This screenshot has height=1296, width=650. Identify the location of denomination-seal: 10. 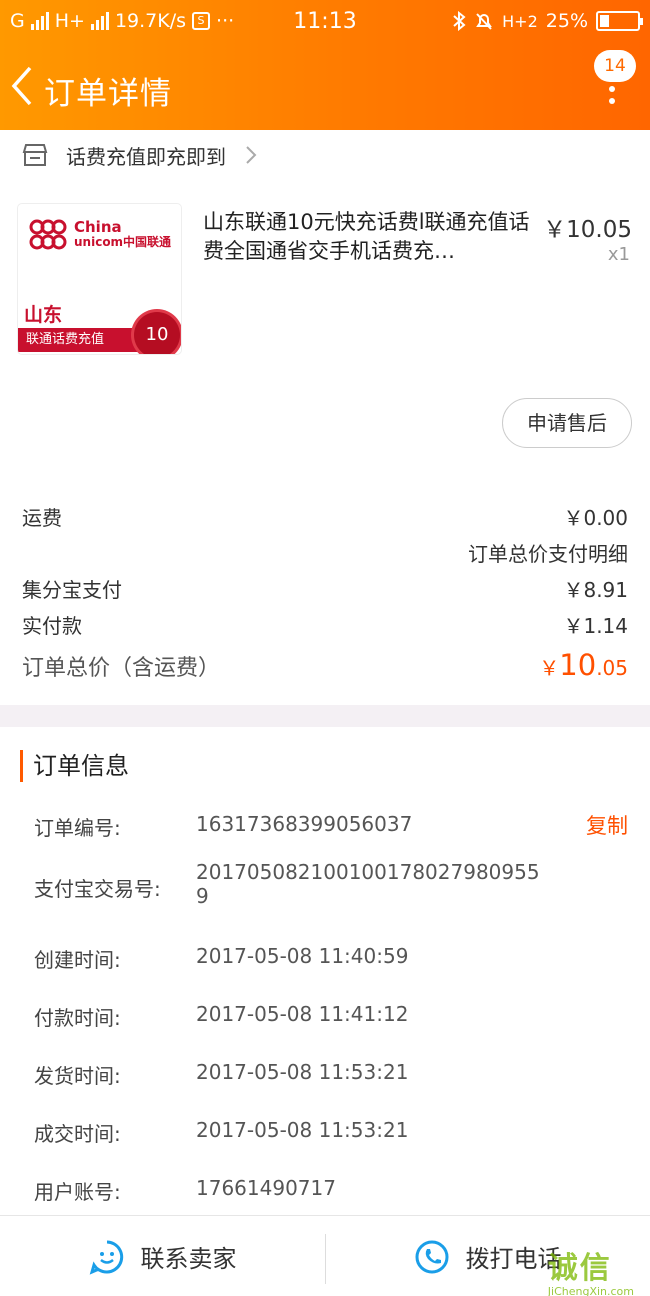
(157, 333).